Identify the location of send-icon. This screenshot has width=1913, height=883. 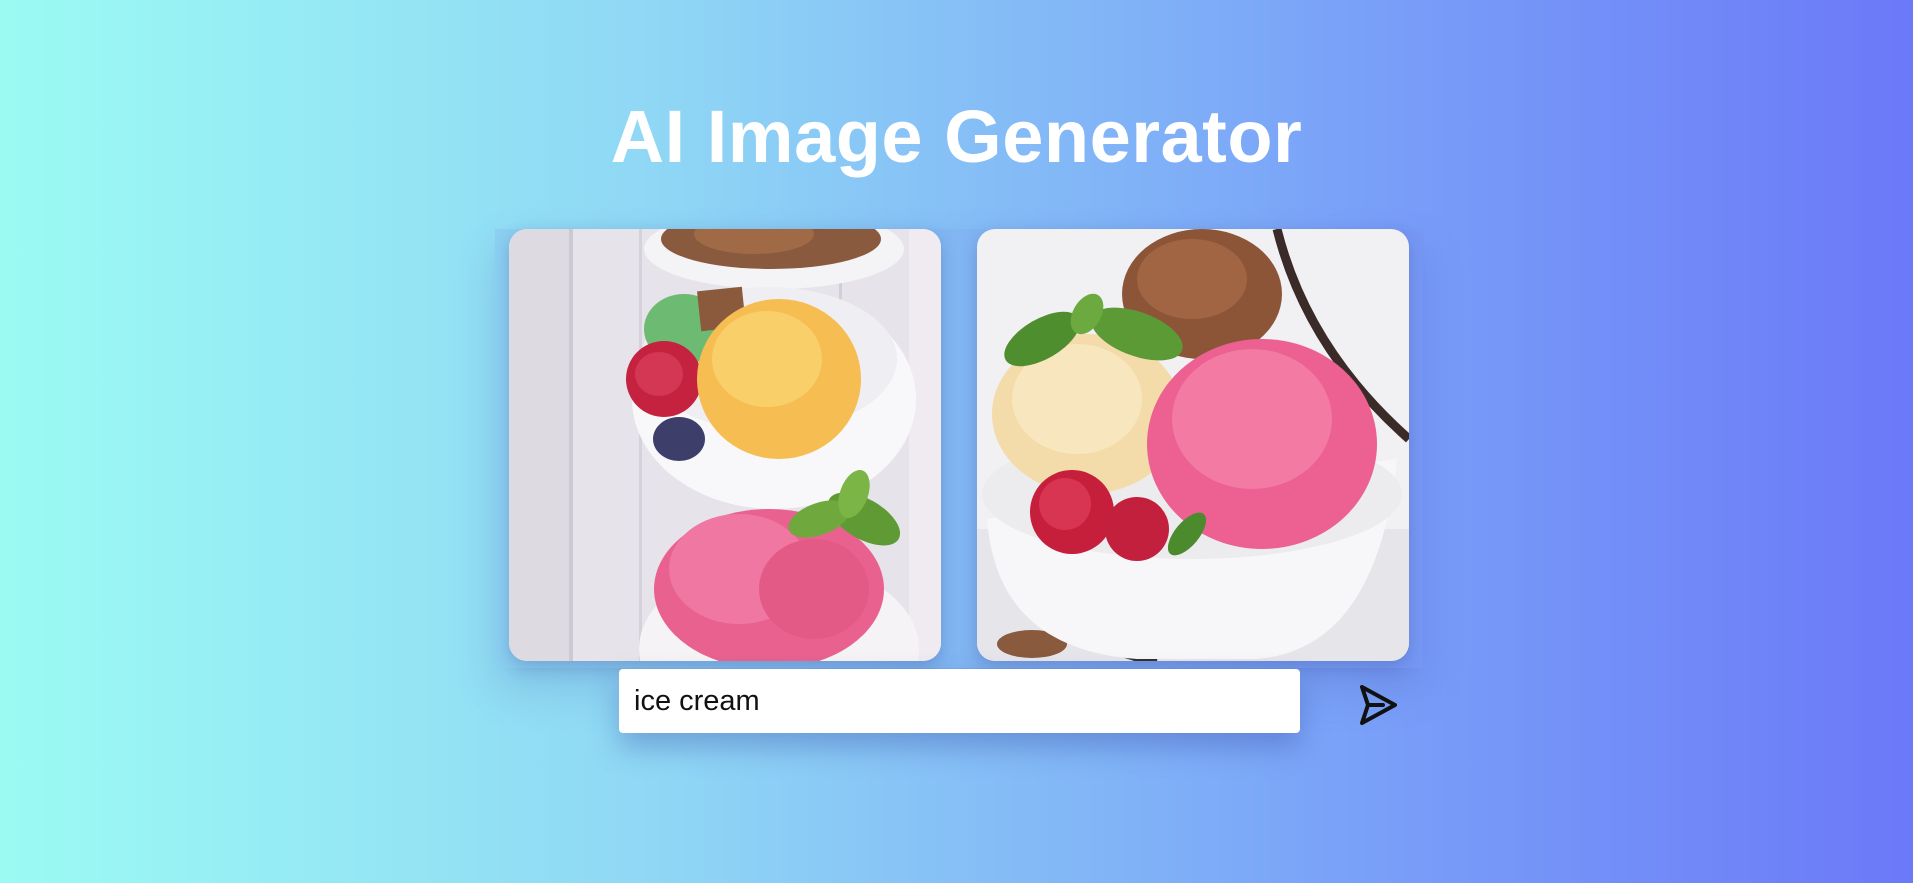
(1378, 705).